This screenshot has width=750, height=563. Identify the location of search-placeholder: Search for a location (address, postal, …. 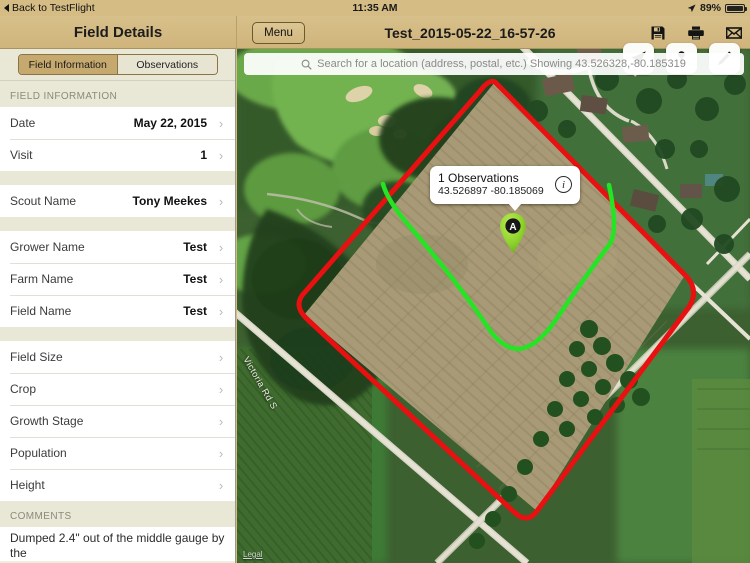
(501, 64).